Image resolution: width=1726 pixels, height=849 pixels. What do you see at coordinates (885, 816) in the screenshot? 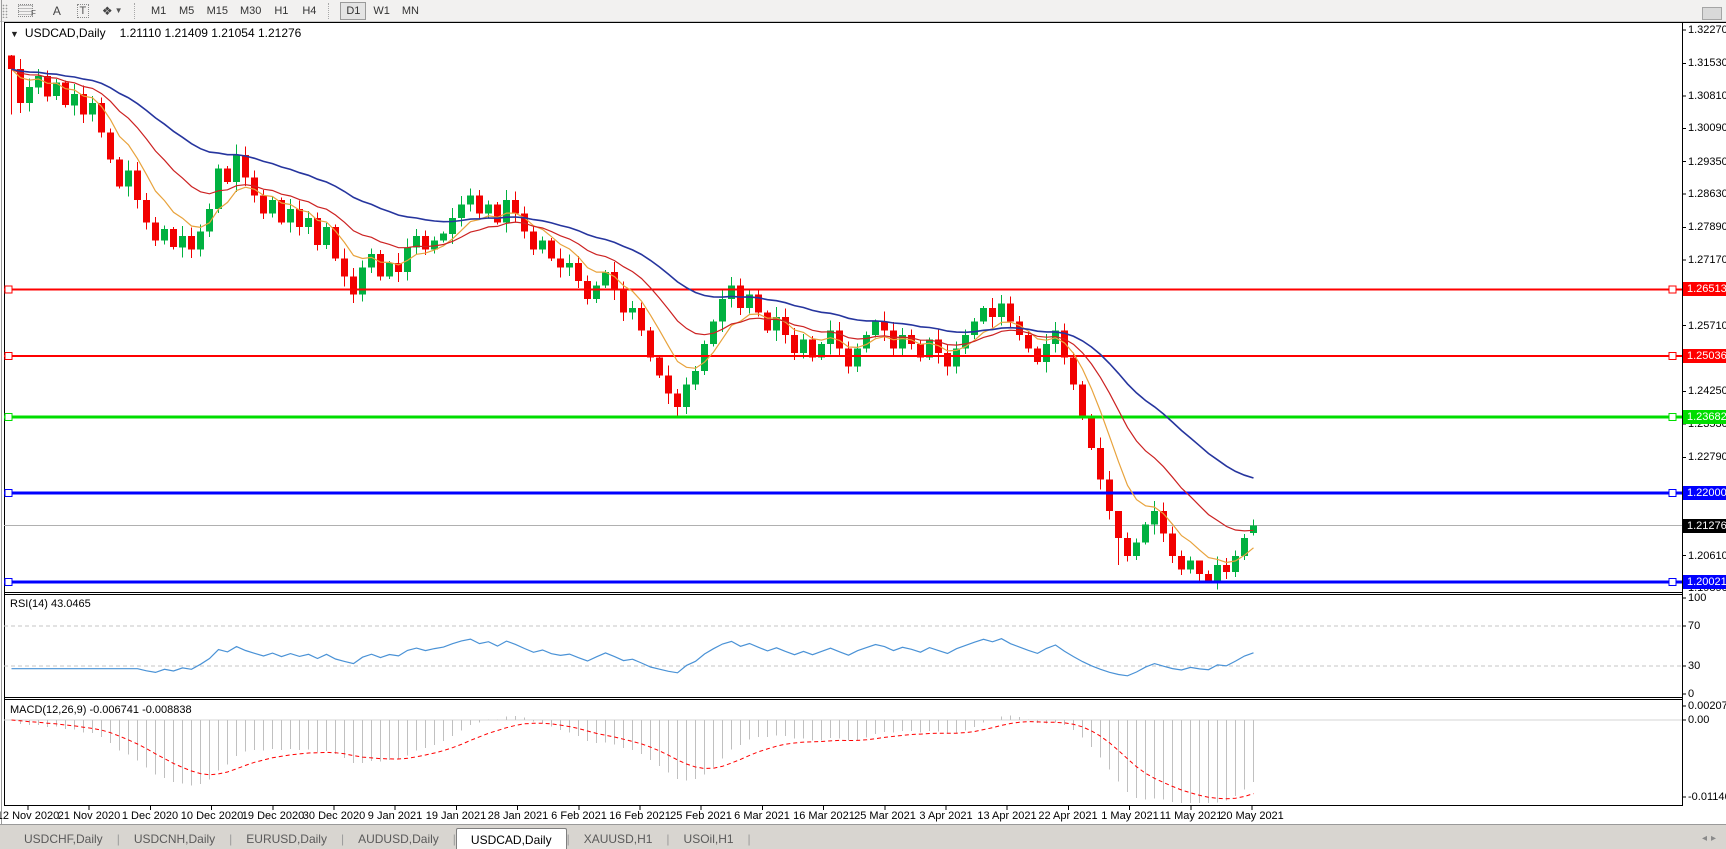
I see `date-axis-label: 25 Mar 2021` at bounding box center [885, 816].